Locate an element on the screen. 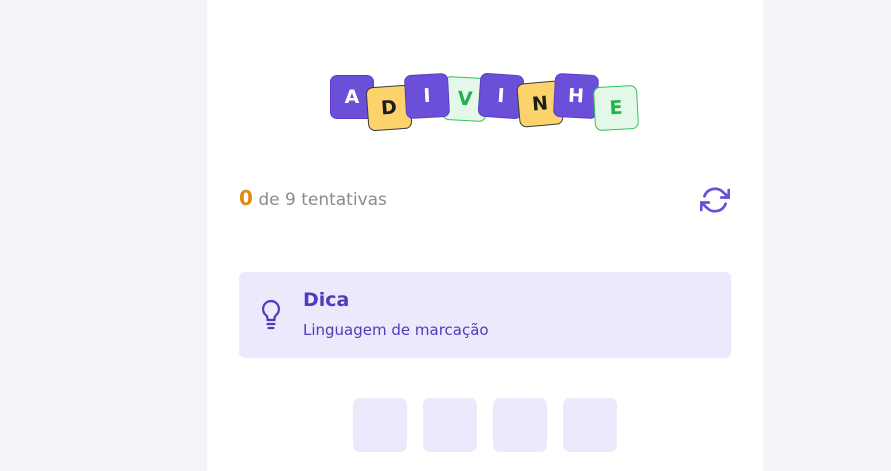 Image resolution: width=891 pixels, height=471 pixels. logo-tile: I is located at coordinates (427, 96).